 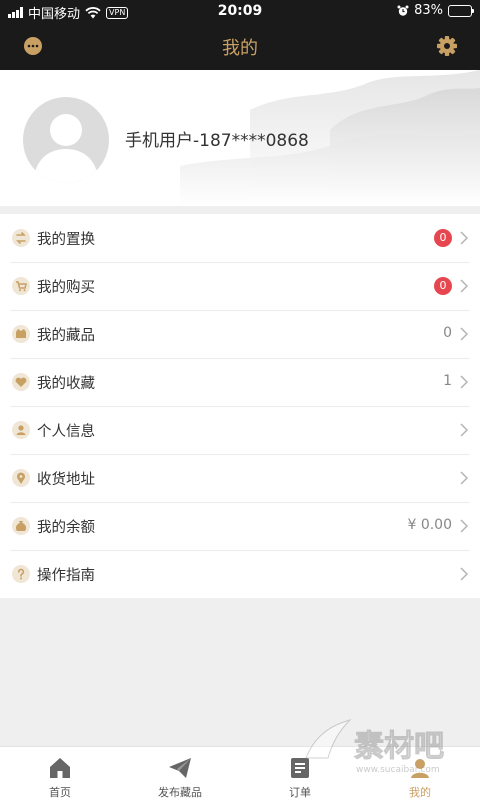 What do you see at coordinates (447, 333) in the screenshot?
I see `count-value: 0` at bounding box center [447, 333].